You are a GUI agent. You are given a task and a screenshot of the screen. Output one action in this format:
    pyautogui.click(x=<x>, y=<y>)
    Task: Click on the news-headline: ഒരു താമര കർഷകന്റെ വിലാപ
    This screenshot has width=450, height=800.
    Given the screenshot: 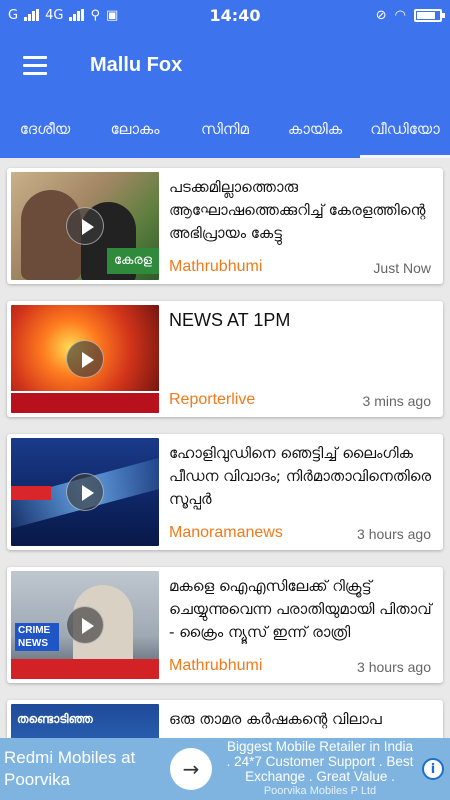 What is the action you would take?
    pyautogui.click(x=301, y=719)
    